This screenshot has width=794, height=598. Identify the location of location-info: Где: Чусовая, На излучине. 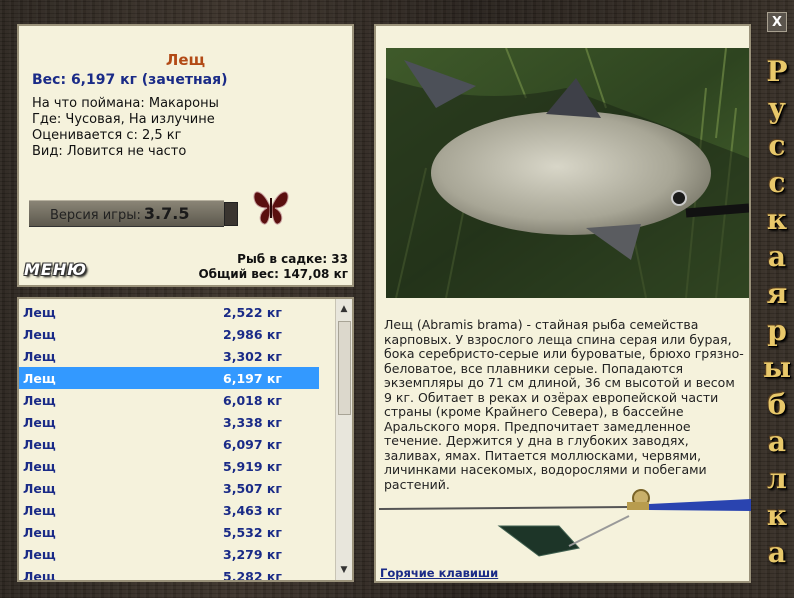
(123, 119).